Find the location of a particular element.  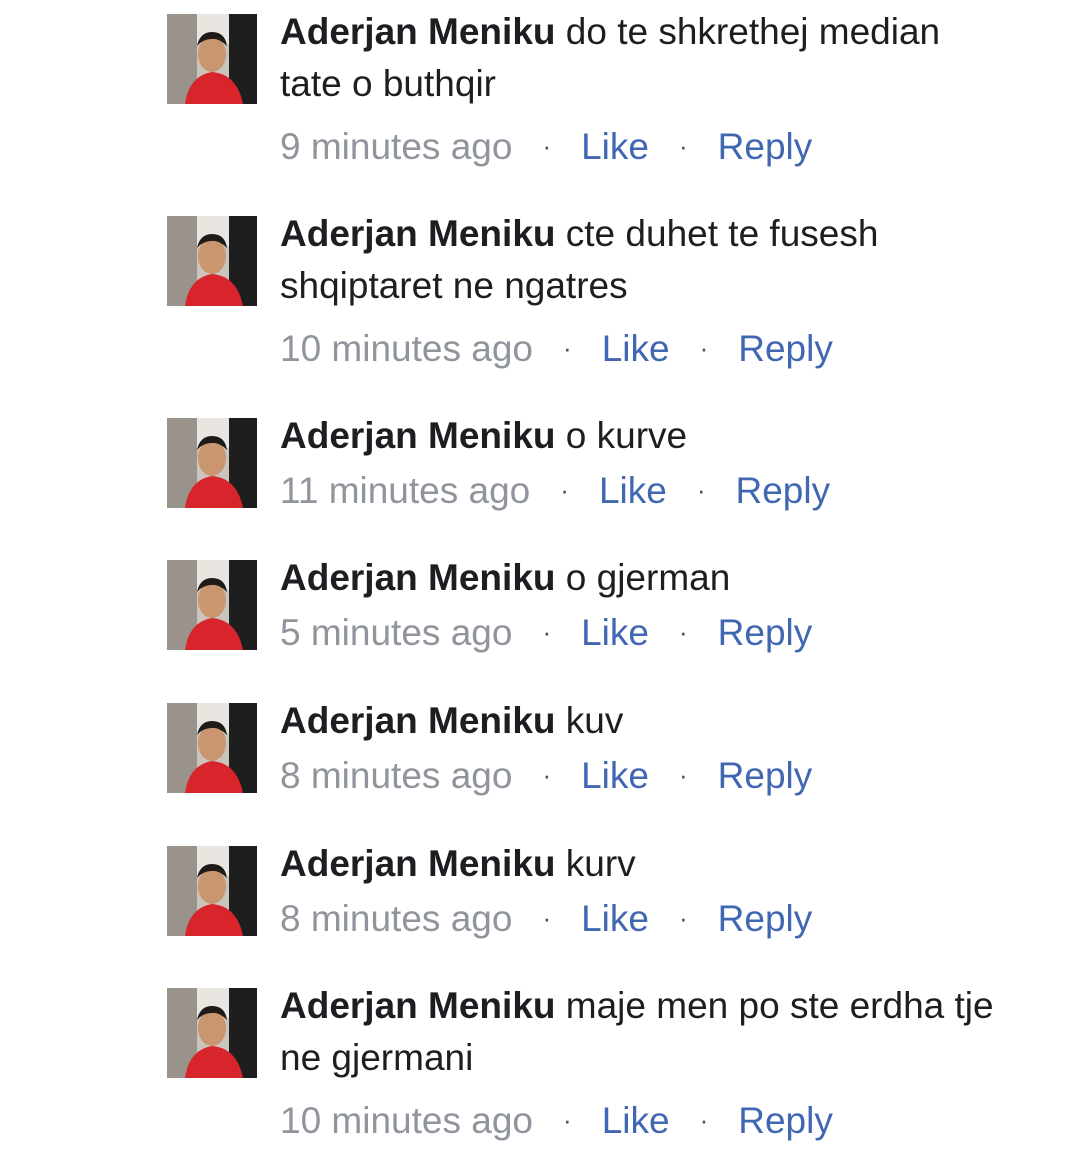

comment-message: o kurve is located at coordinates (626, 435).